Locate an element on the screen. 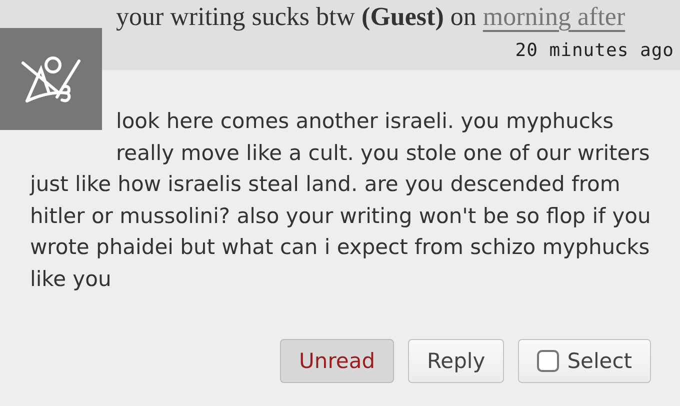  author-name: your writing sucks btw is located at coordinates (236, 16).